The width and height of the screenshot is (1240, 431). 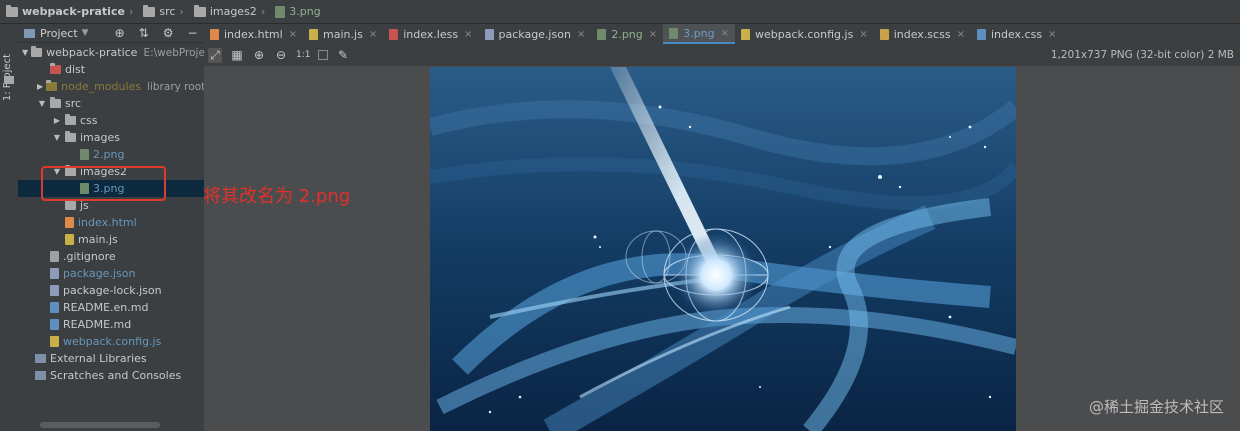 I want to click on js-file-icon, so click(x=745, y=34).